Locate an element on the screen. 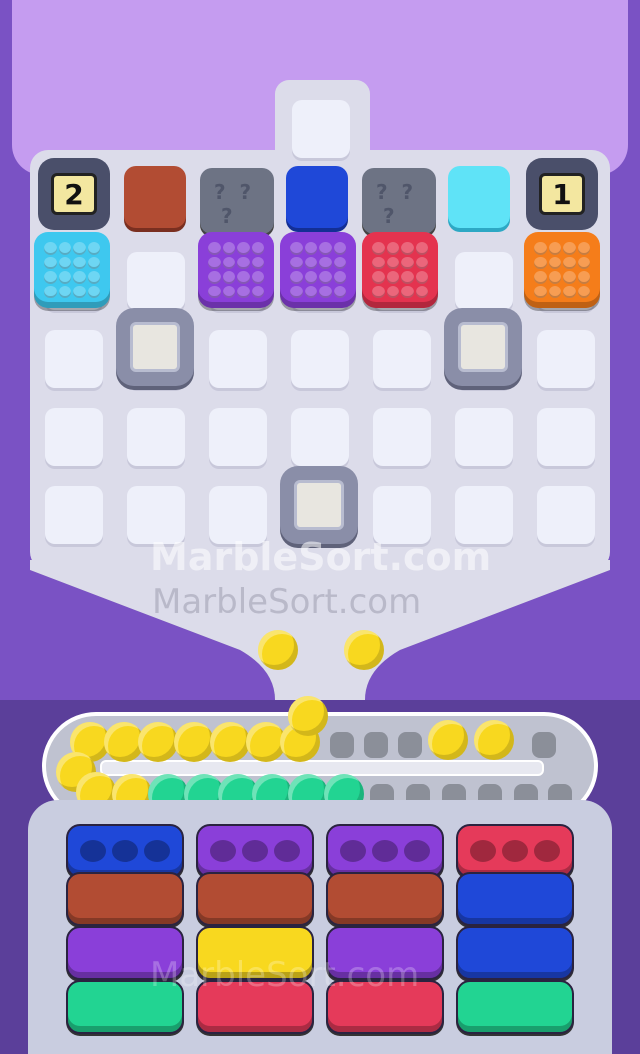 This screenshot has height=1054, width=640. lock-tag-1: 1 is located at coordinates (562, 194).